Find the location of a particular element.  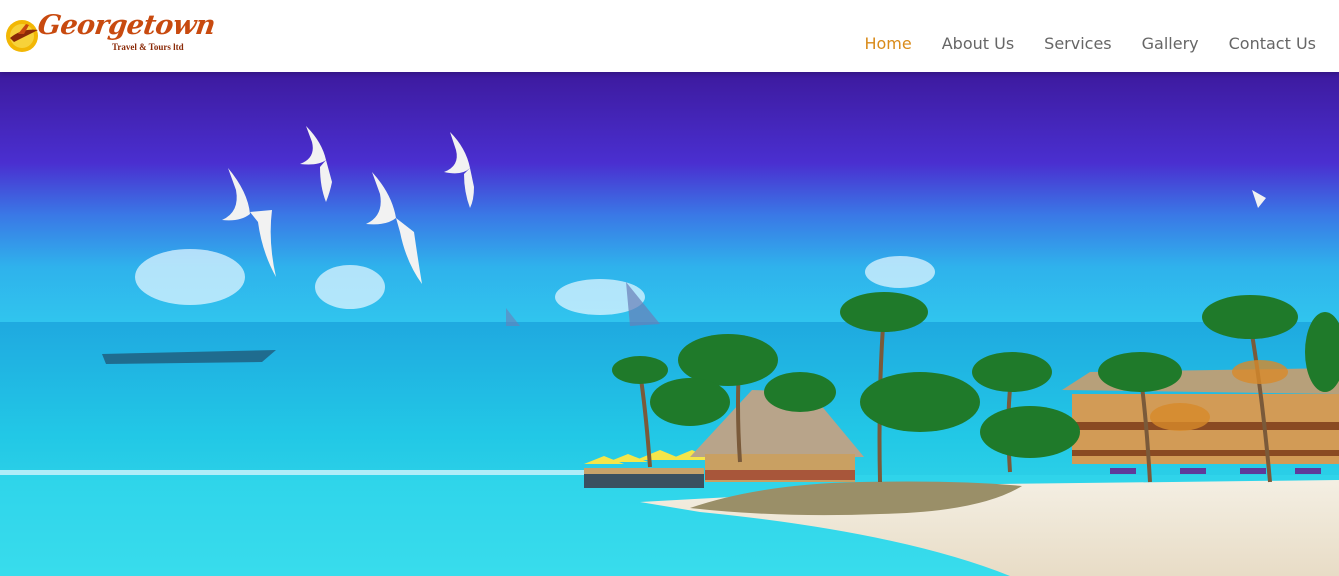

site-logo: Georgetown Travel & Tours ltd is located at coordinates (110, 36).